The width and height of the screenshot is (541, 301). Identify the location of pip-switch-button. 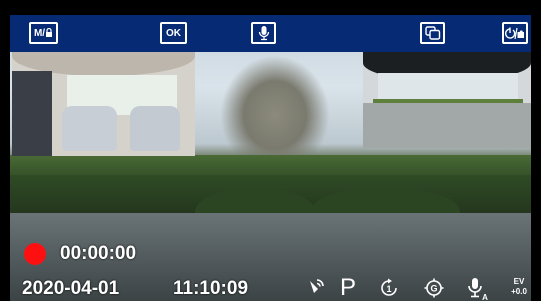
(432, 33).